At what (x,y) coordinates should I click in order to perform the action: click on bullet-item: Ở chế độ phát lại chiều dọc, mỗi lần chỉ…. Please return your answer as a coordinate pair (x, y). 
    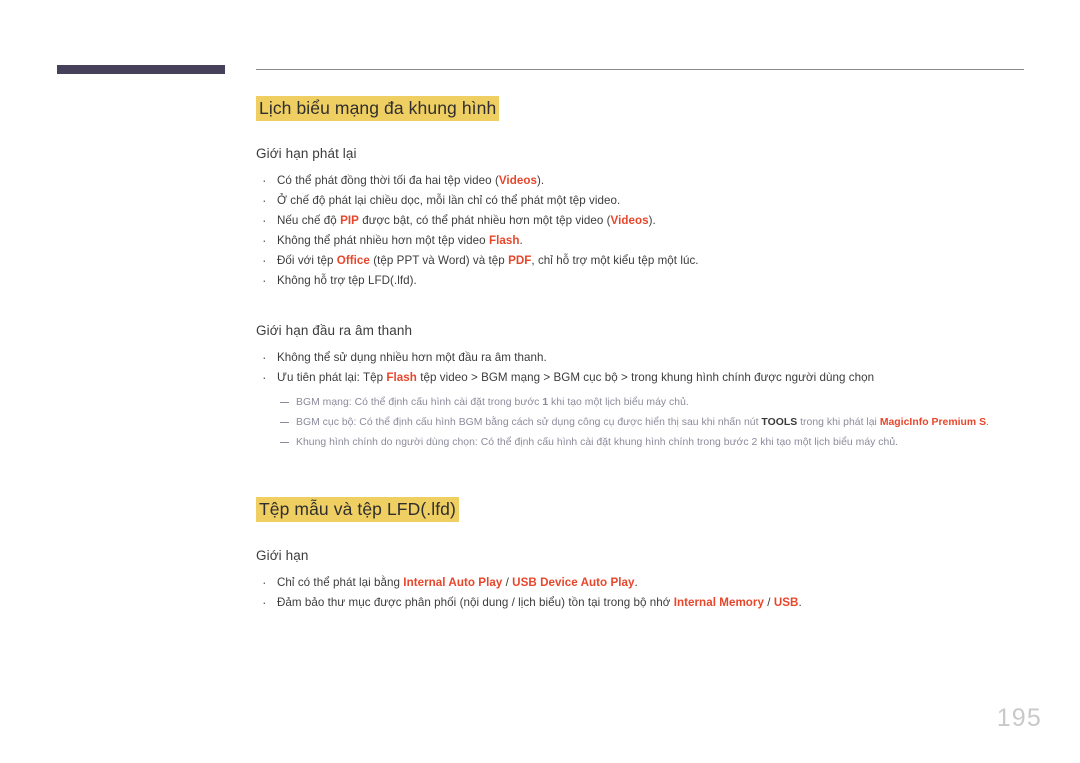
    Looking at the image, I should click on (651, 200).